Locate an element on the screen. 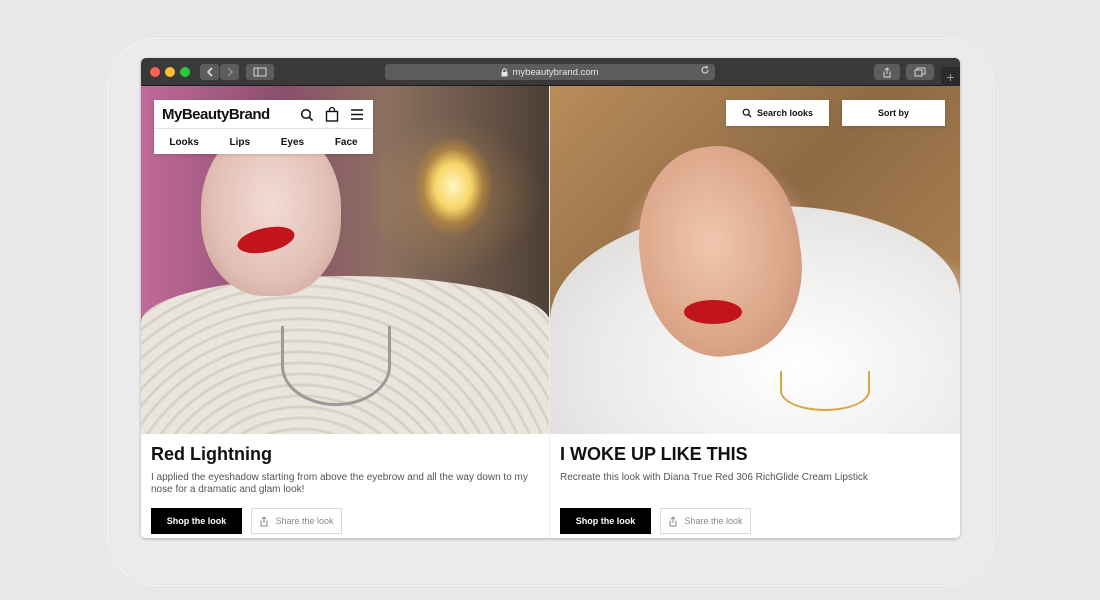 The image size is (1100, 600). close-window-button is located at coordinates (155, 72).